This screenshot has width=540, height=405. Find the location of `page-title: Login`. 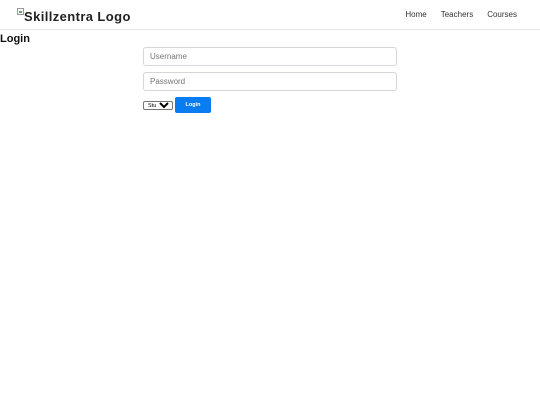

page-title: Login is located at coordinates (15, 39).